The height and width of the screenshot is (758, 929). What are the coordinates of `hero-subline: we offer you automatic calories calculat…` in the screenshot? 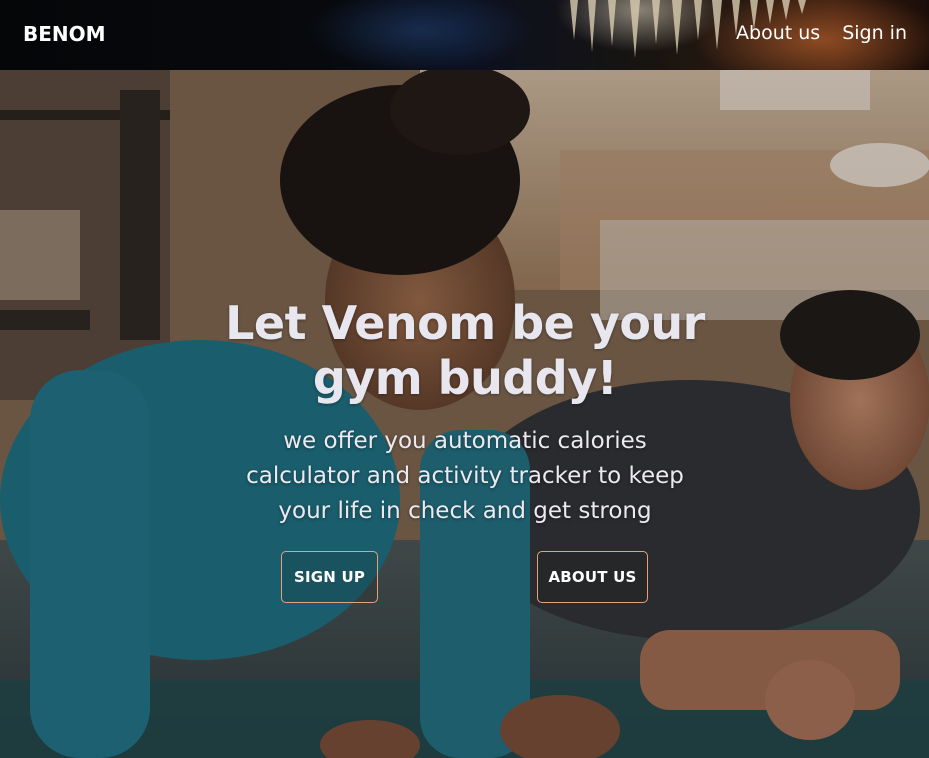 It's located at (465, 476).